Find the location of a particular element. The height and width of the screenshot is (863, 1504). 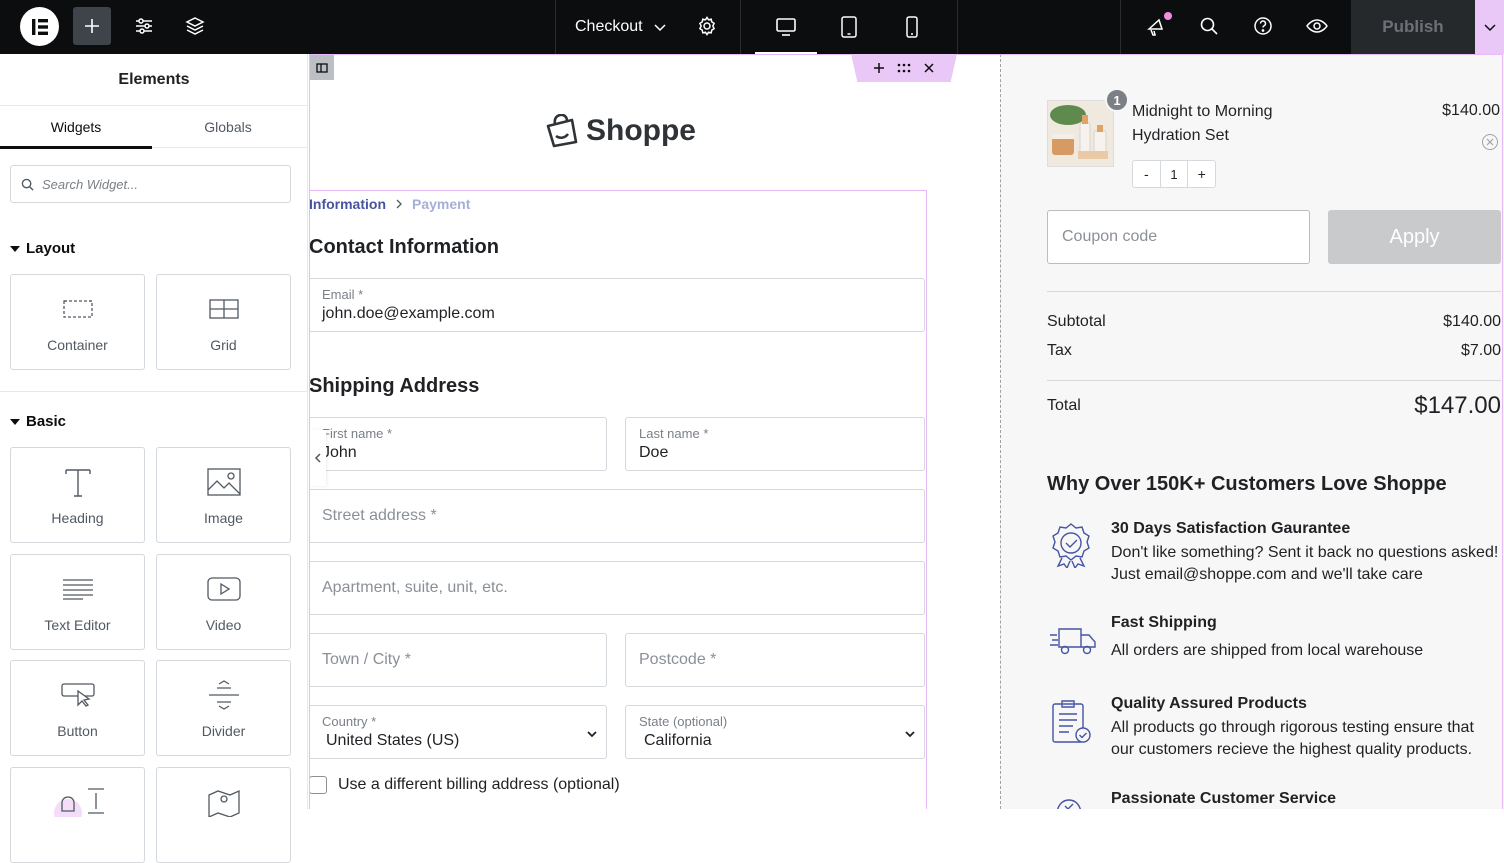

breadcrumb-payment: Payment is located at coordinates (441, 204).